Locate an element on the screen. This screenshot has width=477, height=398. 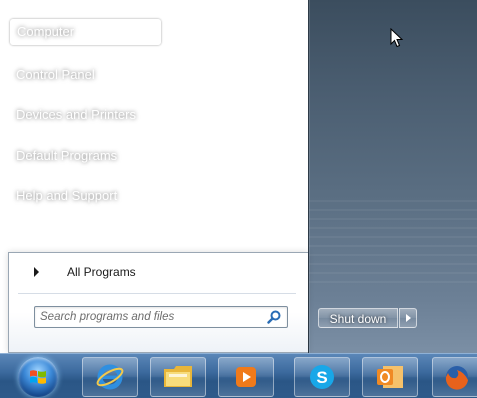
start-menu-item-label: Default Programs is located at coordinates (67, 155).